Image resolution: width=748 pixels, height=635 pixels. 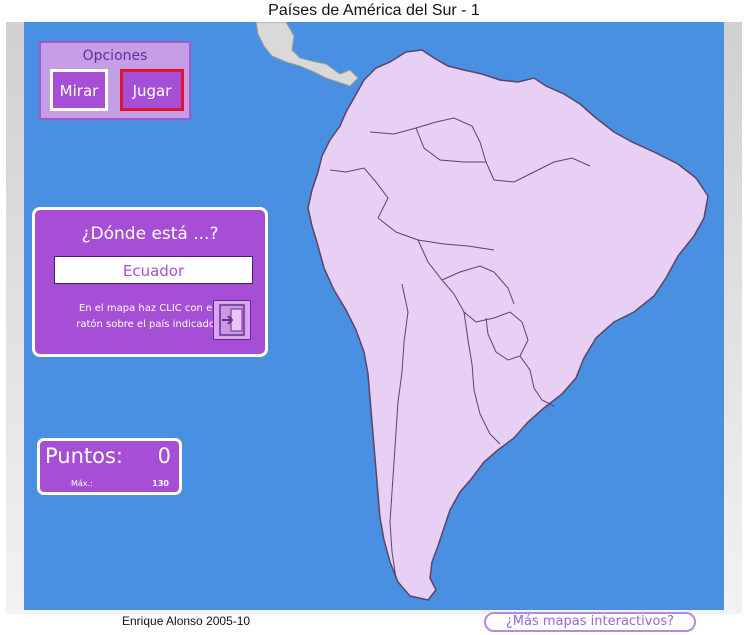 What do you see at coordinates (115, 80) in the screenshot?
I see `options-panel: Opciones Mirar Jugar` at bounding box center [115, 80].